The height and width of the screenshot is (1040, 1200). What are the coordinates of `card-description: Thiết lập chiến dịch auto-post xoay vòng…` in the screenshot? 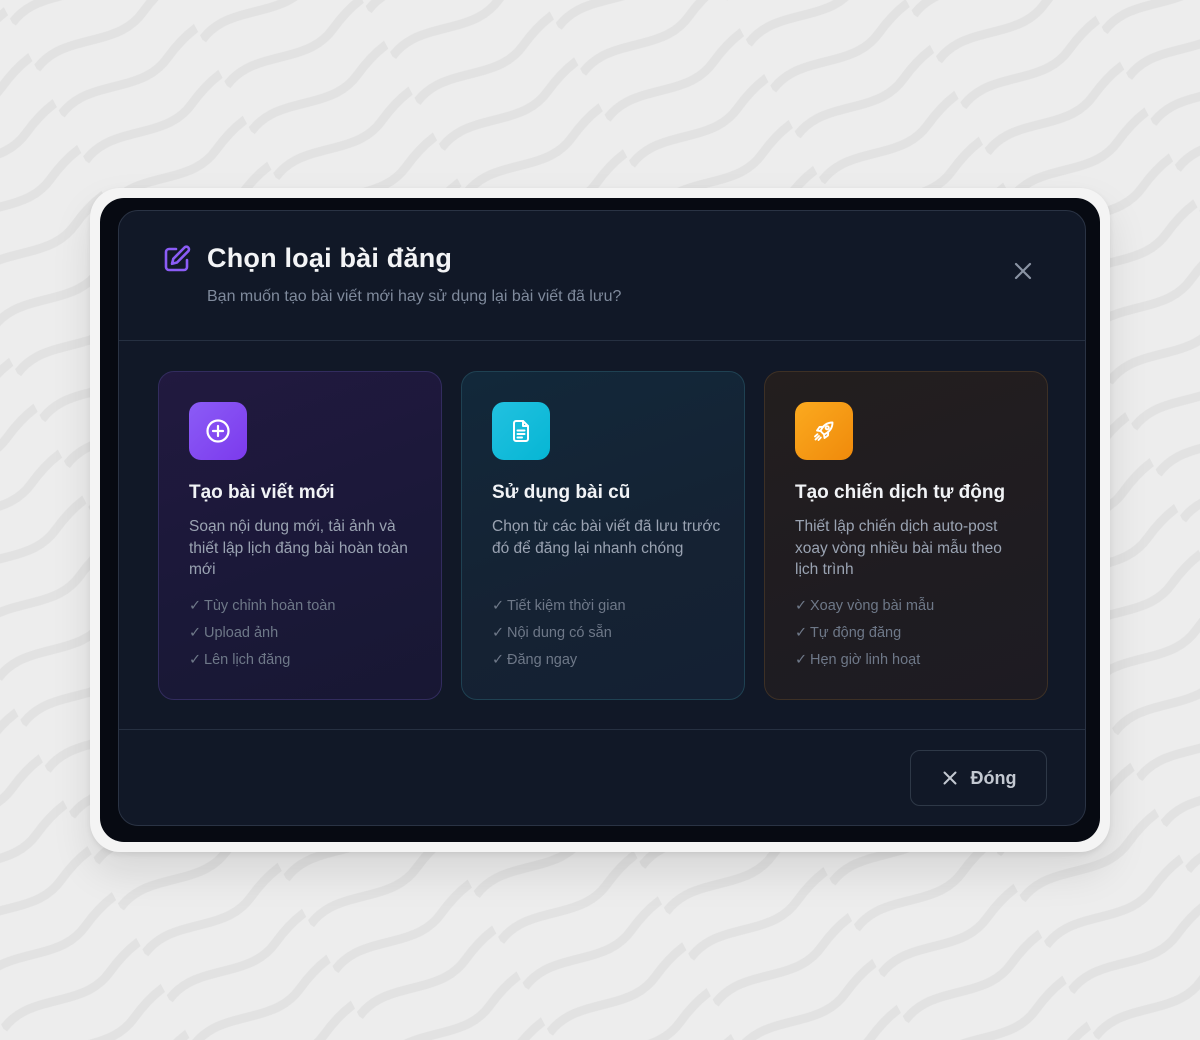 It's located at (898, 548).